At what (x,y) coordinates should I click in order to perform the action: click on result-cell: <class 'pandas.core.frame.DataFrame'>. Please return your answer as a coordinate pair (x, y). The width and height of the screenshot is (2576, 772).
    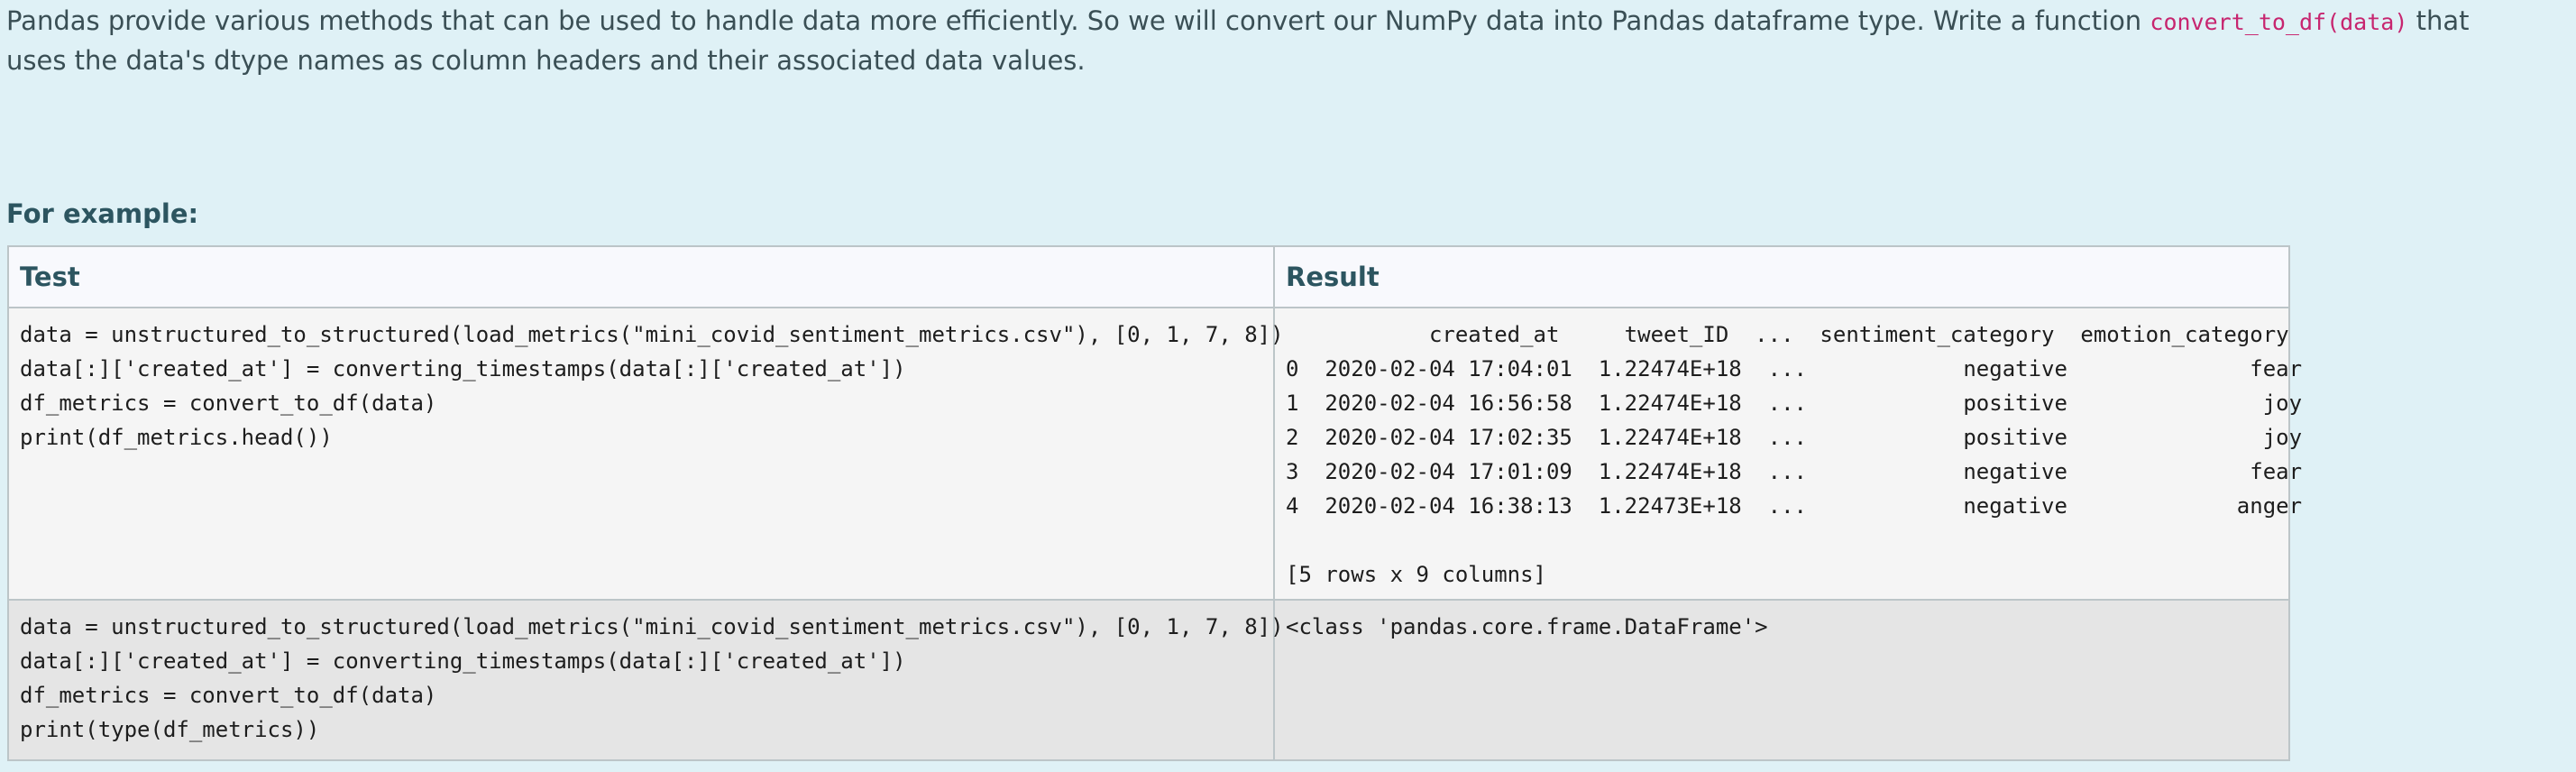
    Looking at the image, I should click on (1781, 680).